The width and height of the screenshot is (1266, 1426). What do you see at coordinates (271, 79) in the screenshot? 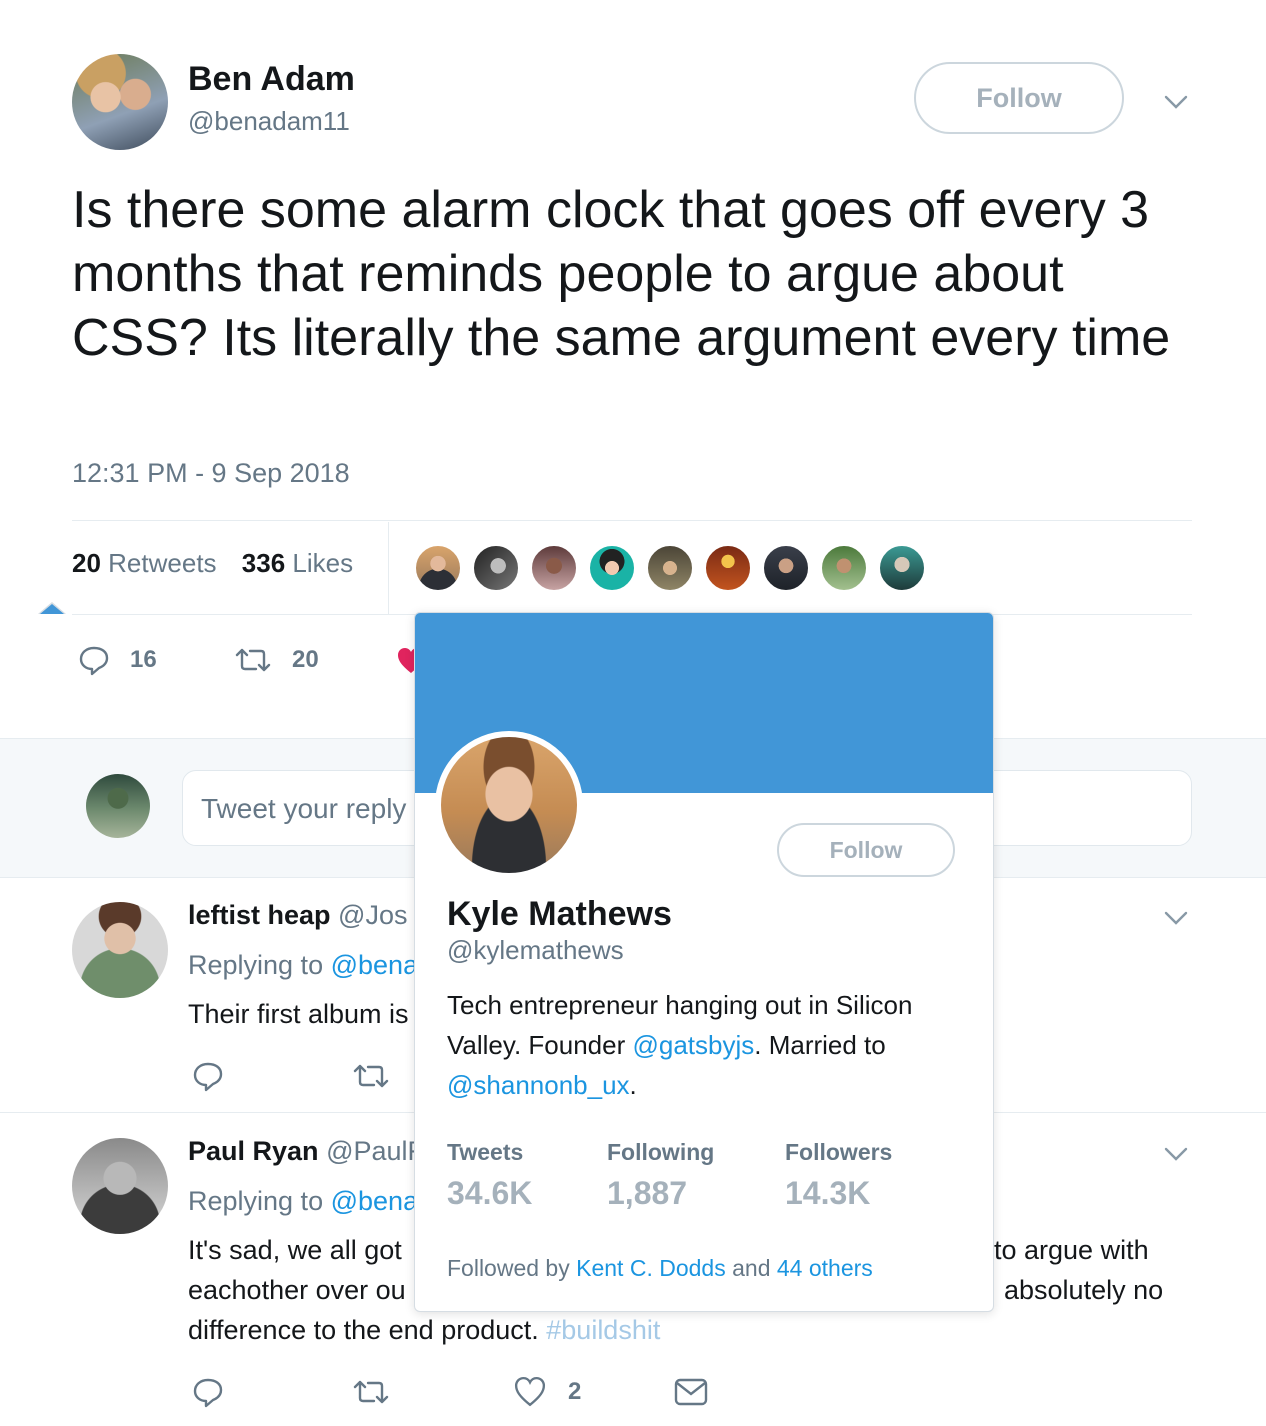
I see `author-name: Ben Adam` at bounding box center [271, 79].